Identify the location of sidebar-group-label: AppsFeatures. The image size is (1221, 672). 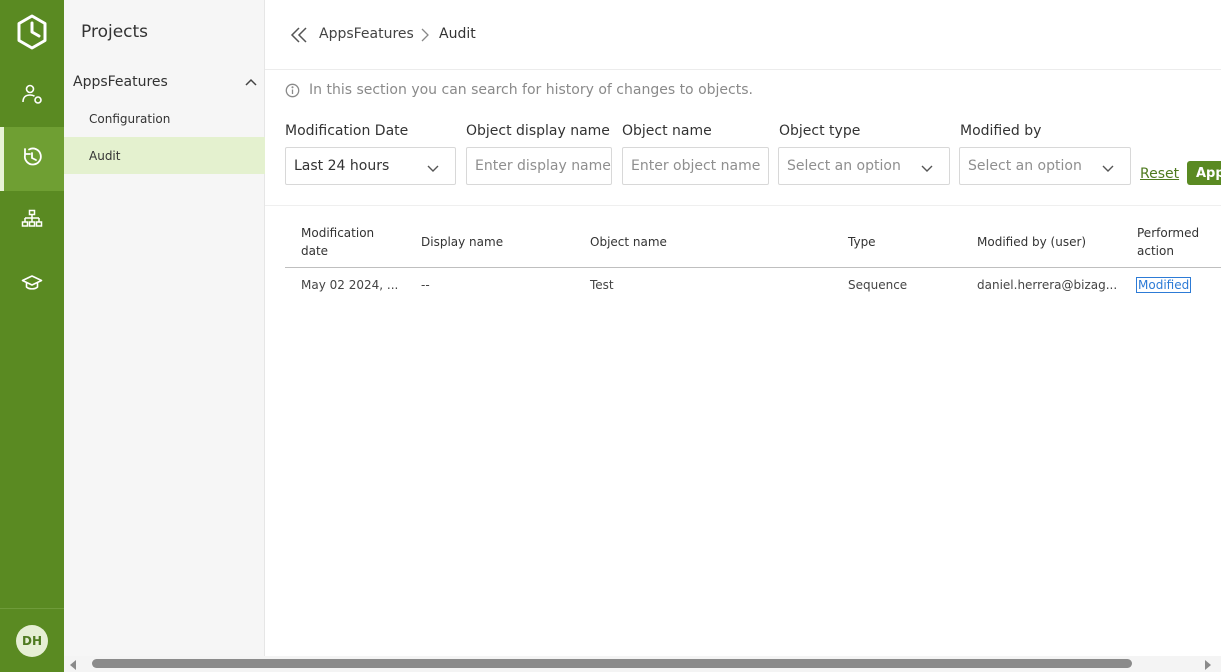
(120, 82).